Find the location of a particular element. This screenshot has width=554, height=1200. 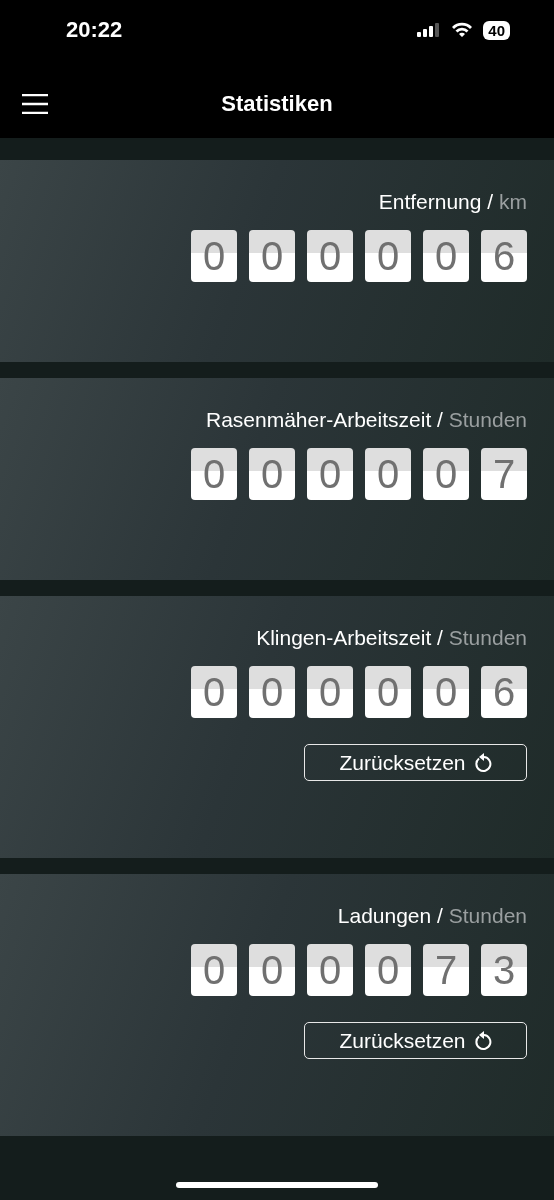

stat-title: Rasenmäher-Arbeitszeit / Stunden is located at coordinates (366, 420).